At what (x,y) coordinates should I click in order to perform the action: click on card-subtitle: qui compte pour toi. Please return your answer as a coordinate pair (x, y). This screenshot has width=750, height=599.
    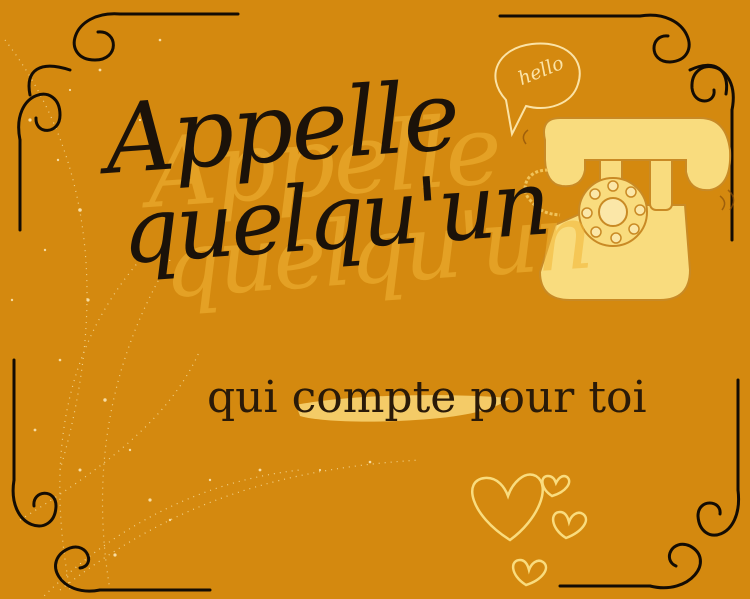
    Looking at the image, I should click on (427, 397).